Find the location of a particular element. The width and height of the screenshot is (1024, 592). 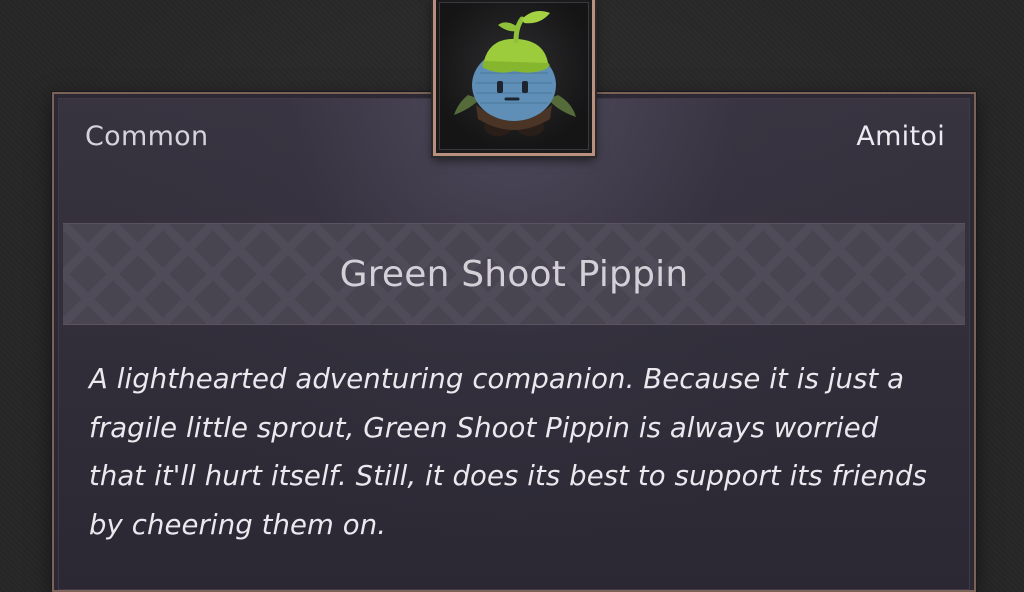

item-portrait-frame is located at coordinates (514, 78).